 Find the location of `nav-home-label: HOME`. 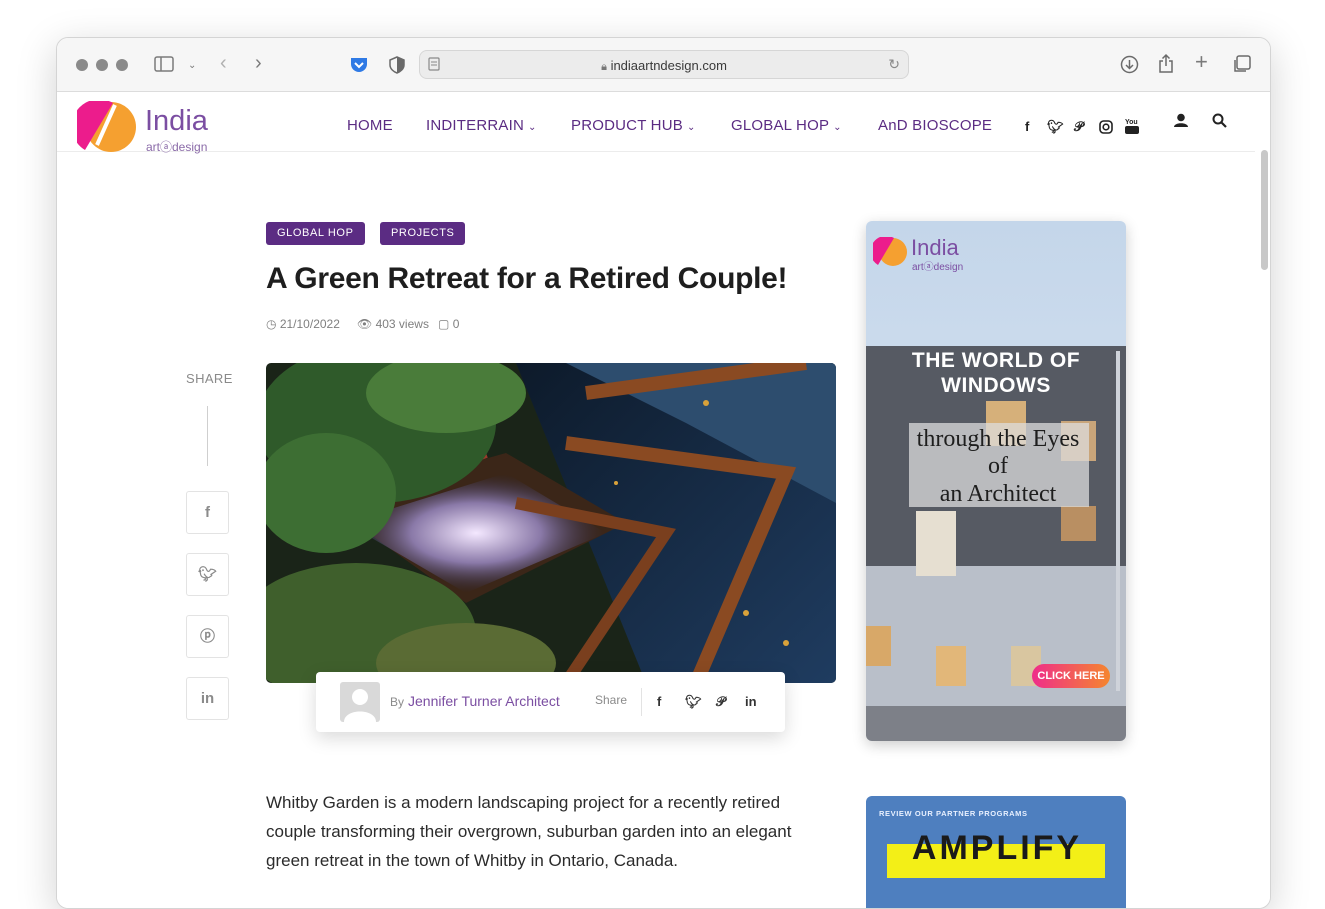

nav-home-label: HOME is located at coordinates (370, 125).